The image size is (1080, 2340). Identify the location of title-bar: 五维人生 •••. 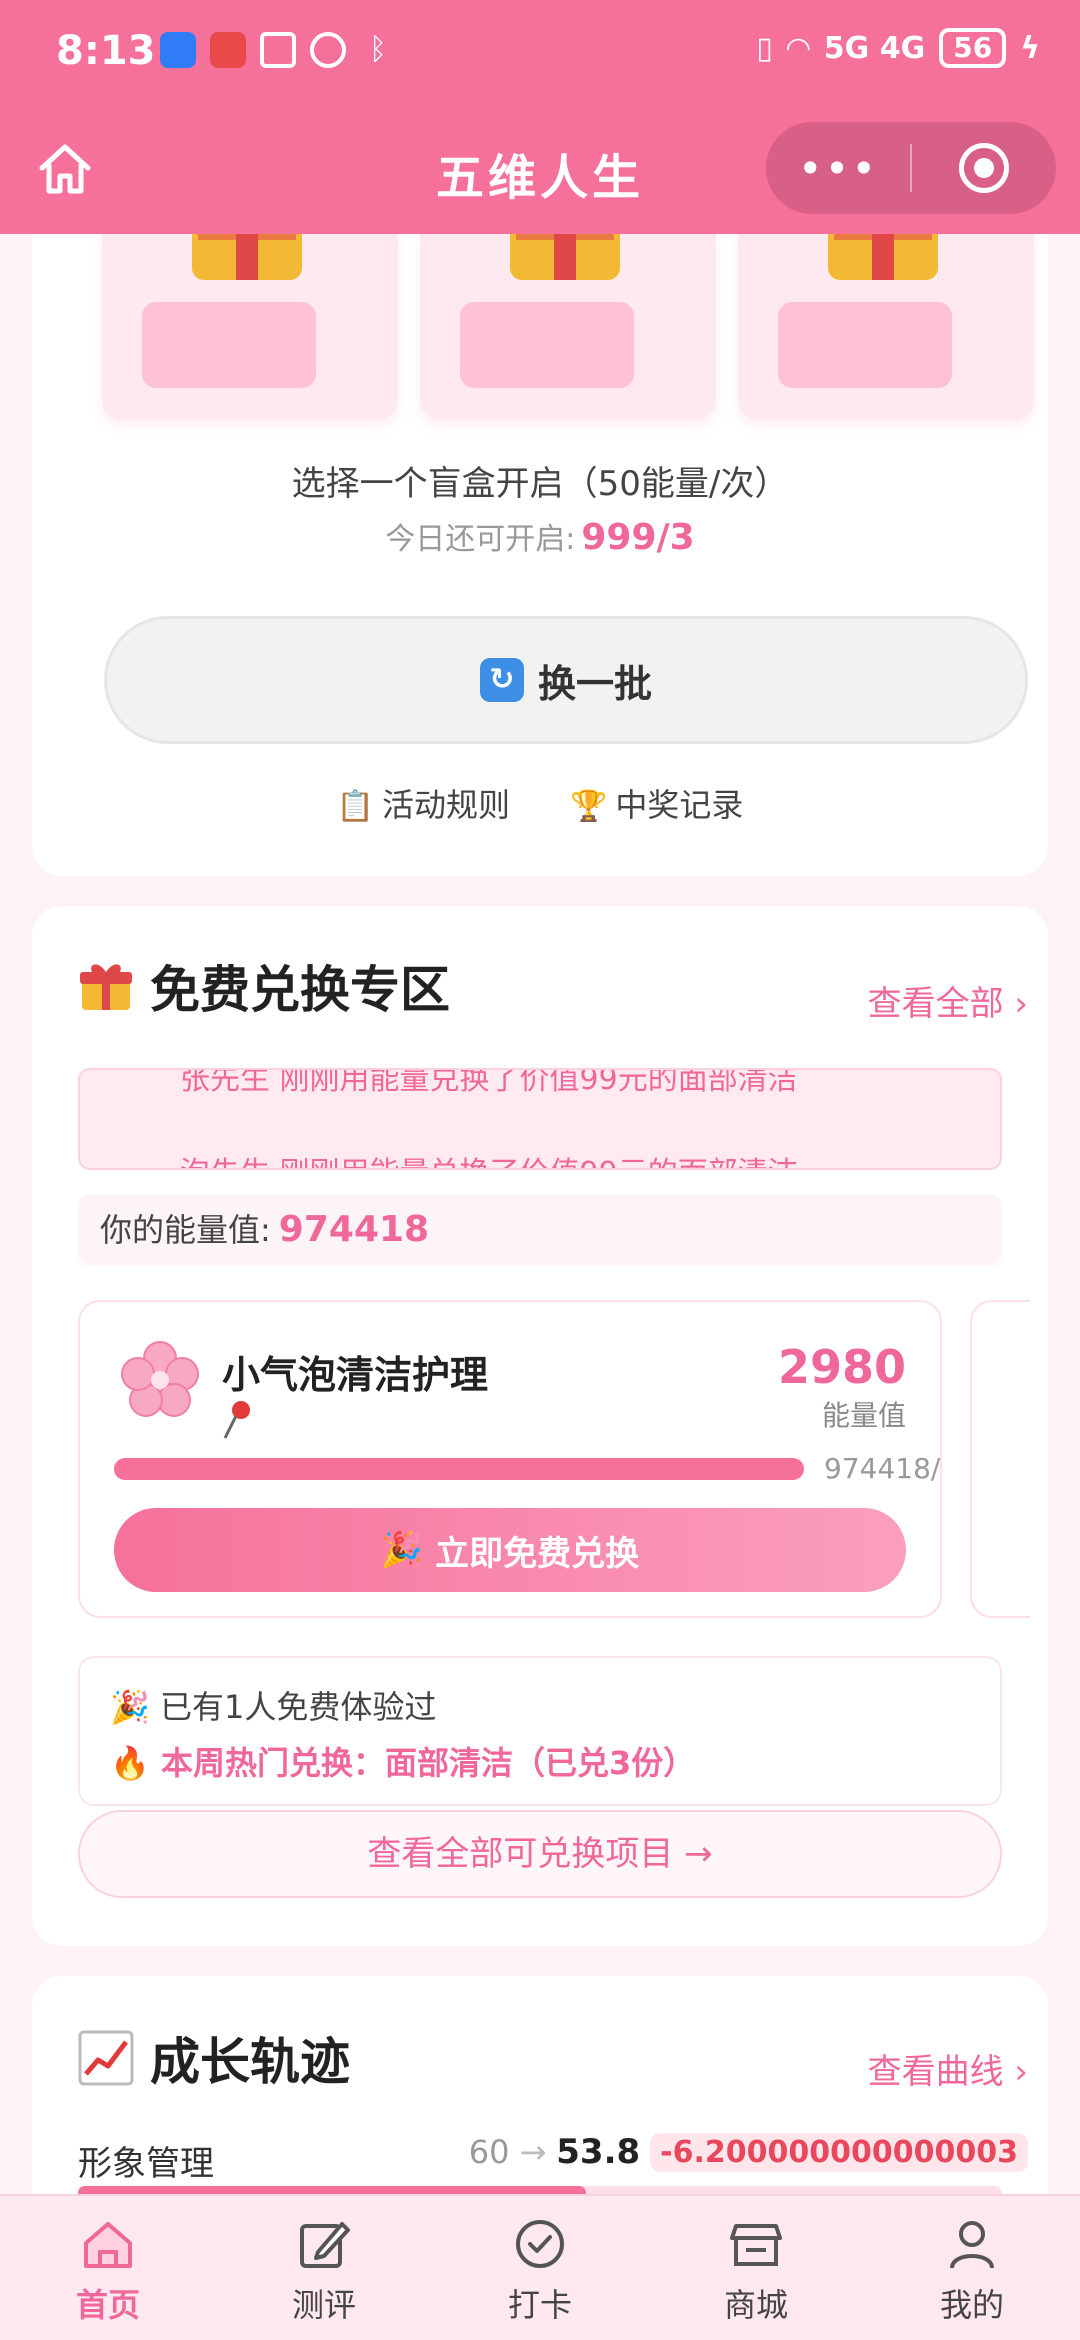
(540, 170).